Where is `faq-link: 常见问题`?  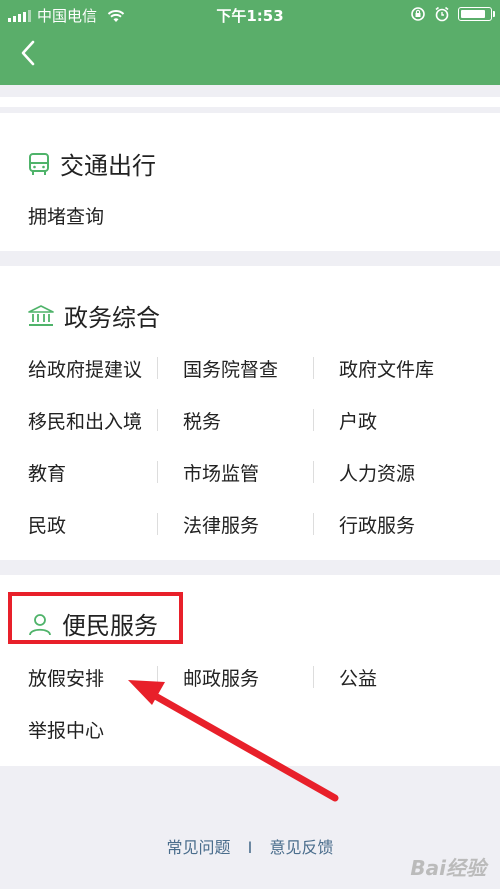
faq-link: 常见问题 is located at coordinates (199, 847).